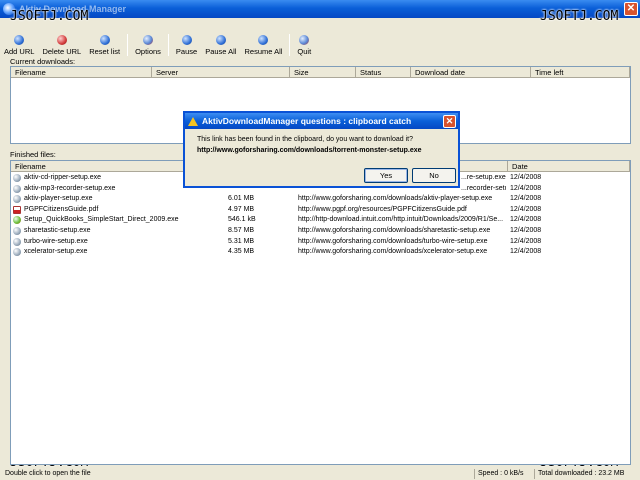 This screenshot has width=640, height=480. I want to click on resume-all-button: Resume All, so click(263, 44).